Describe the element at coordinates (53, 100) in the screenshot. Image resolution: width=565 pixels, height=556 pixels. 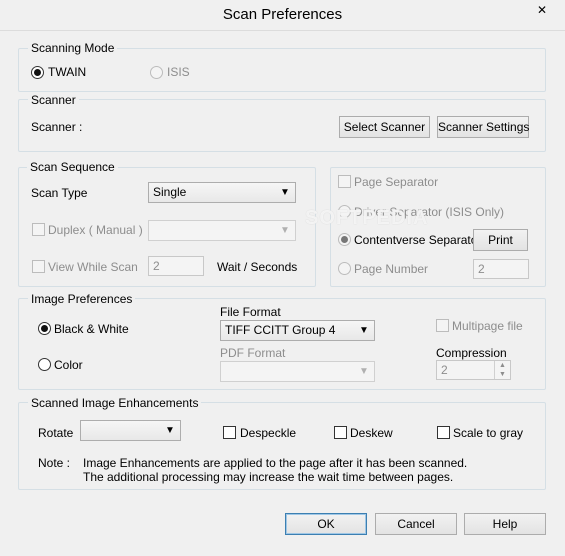
I see `scanner-label: Scanner` at that location.